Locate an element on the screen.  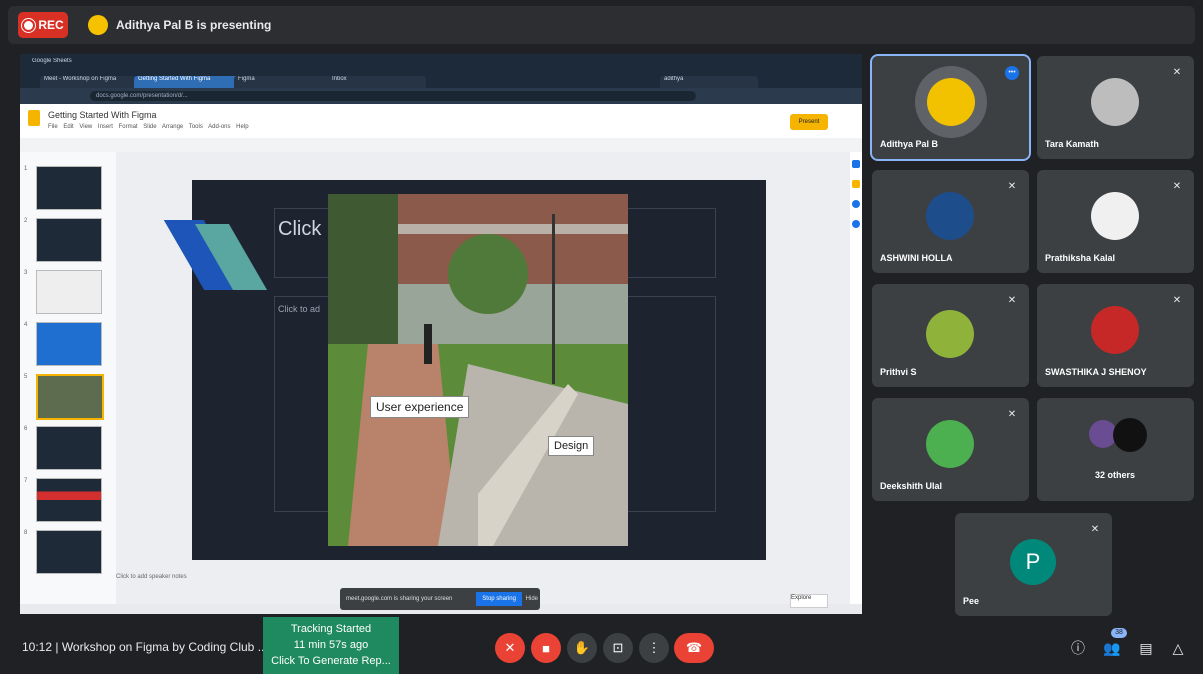
camera-off-button: ■ is located at coordinates (546, 648).